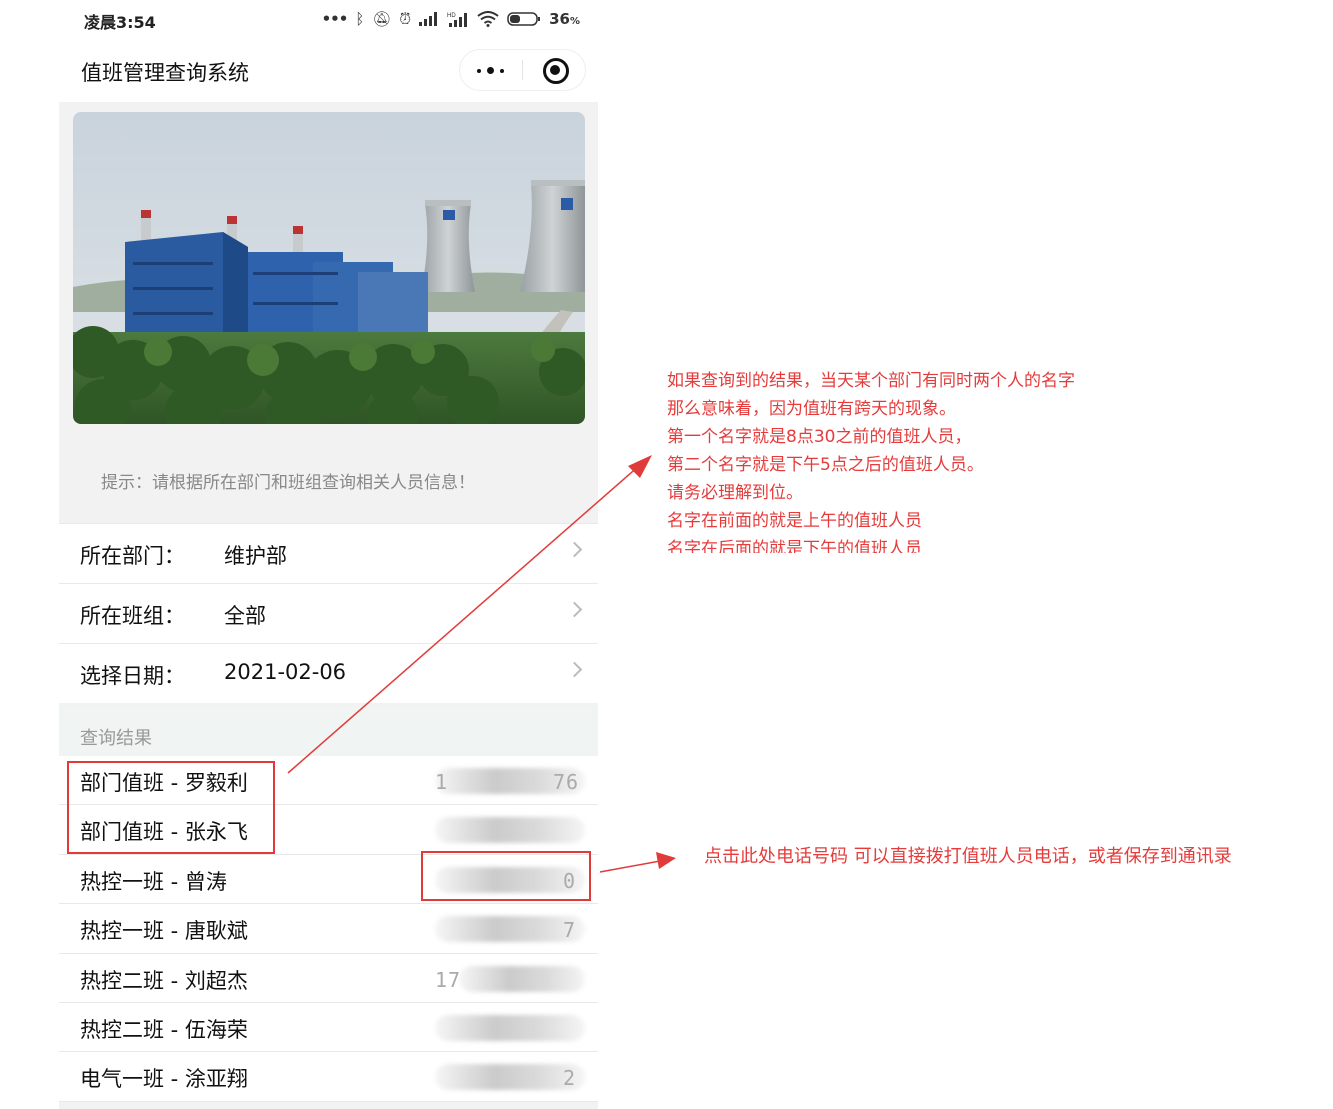 Image resolution: width=1333 pixels, height=1109 pixels. Describe the element at coordinates (825, 465) in the screenshot. I see `note-line: 第二个名字就是下午5点之后的值班人员。` at that location.